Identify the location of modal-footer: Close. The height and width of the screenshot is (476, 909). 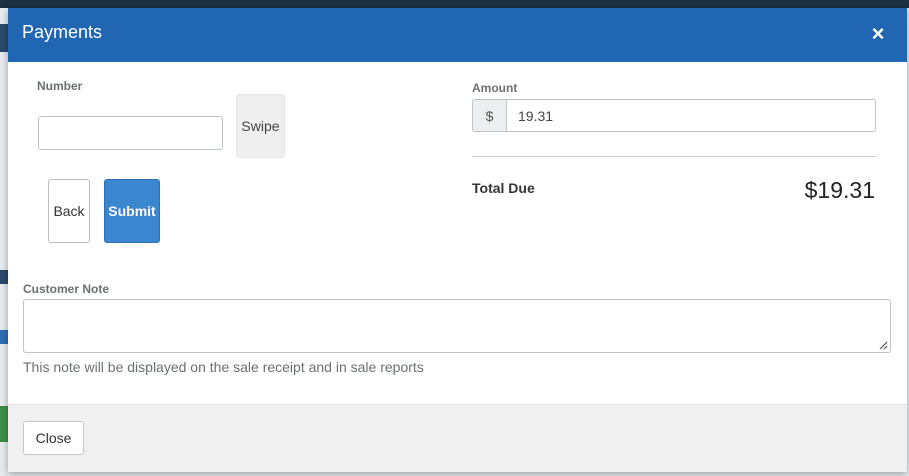
(457, 438).